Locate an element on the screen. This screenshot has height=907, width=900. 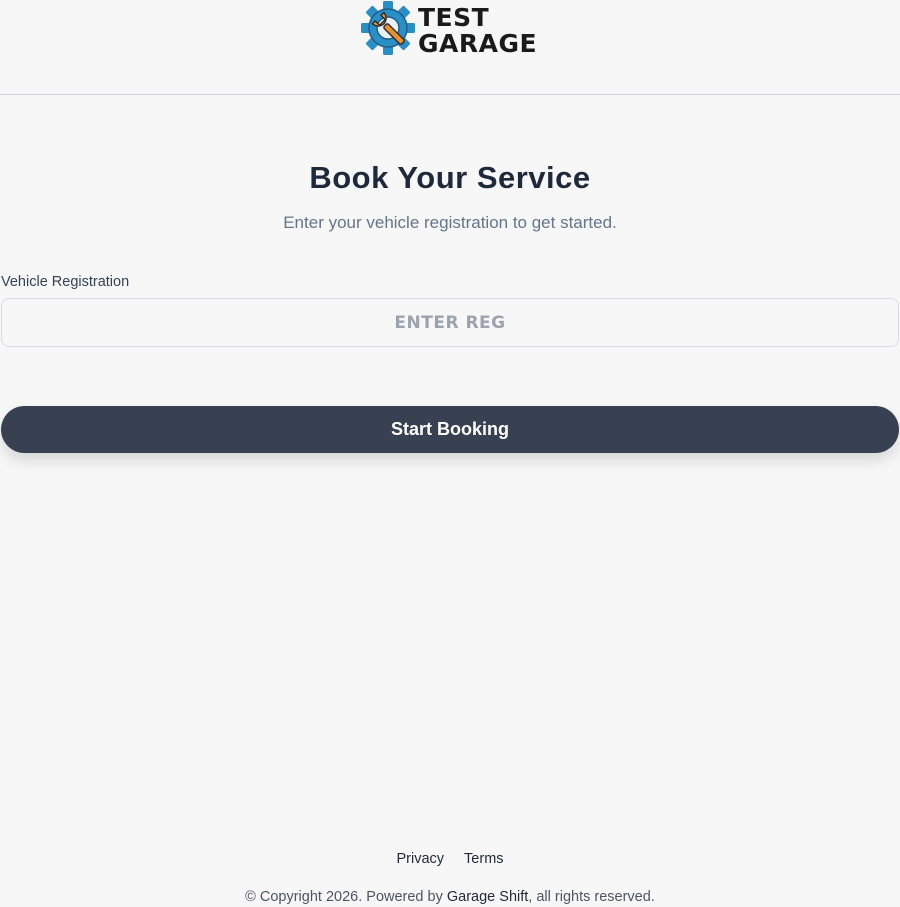
garage-logo: TEST GARAGE is located at coordinates (452, 28).